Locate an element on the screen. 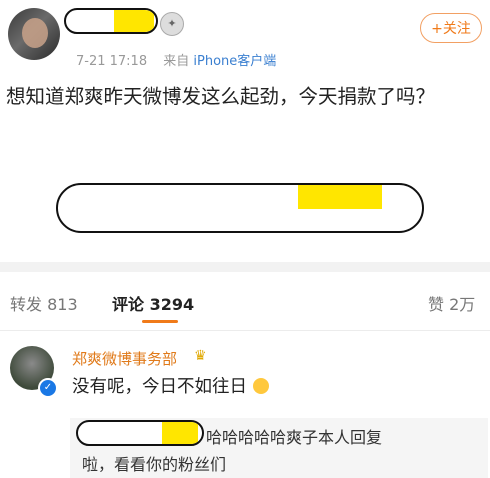 This screenshot has width=490, height=478. post-text: 想知道郑爽昨天微博发这么起劲，今天捐款了吗？ is located at coordinates (221, 96).